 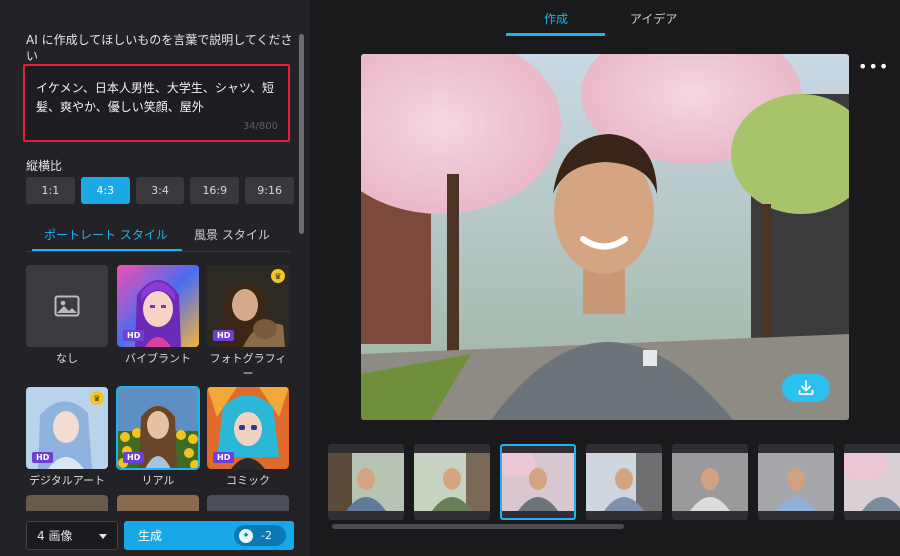 What do you see at coordinates (248, 366) in the screenshot?
I see `style-label-photography: フォトグラフィー` at bounding box center [248, 366].